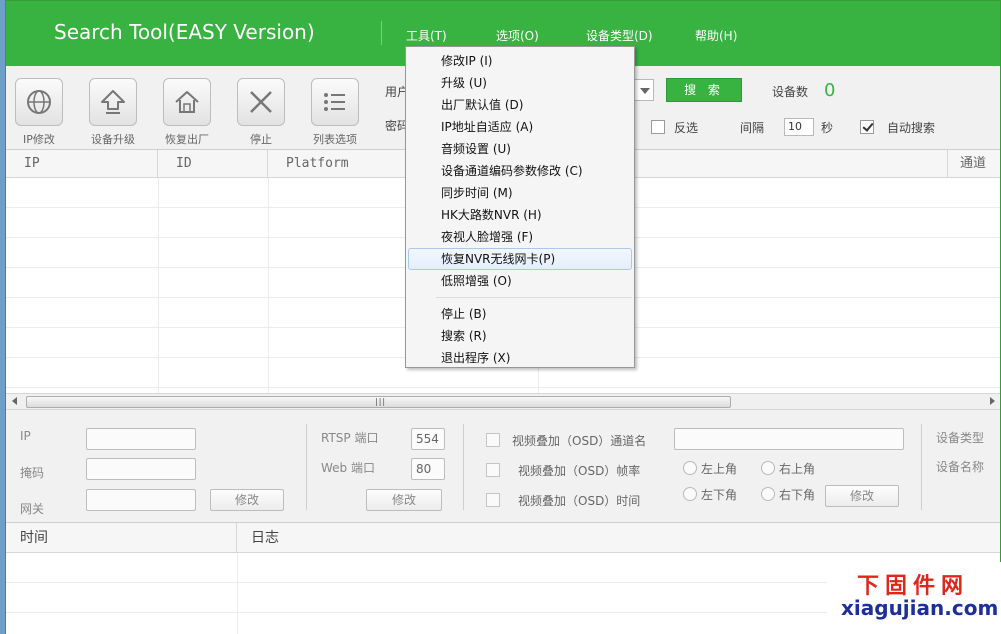 The height and width of the screenshot is (634, 1001). I want to click on osd-channel-label: 视频叠加（OSD）通道名, so click(579, 441).